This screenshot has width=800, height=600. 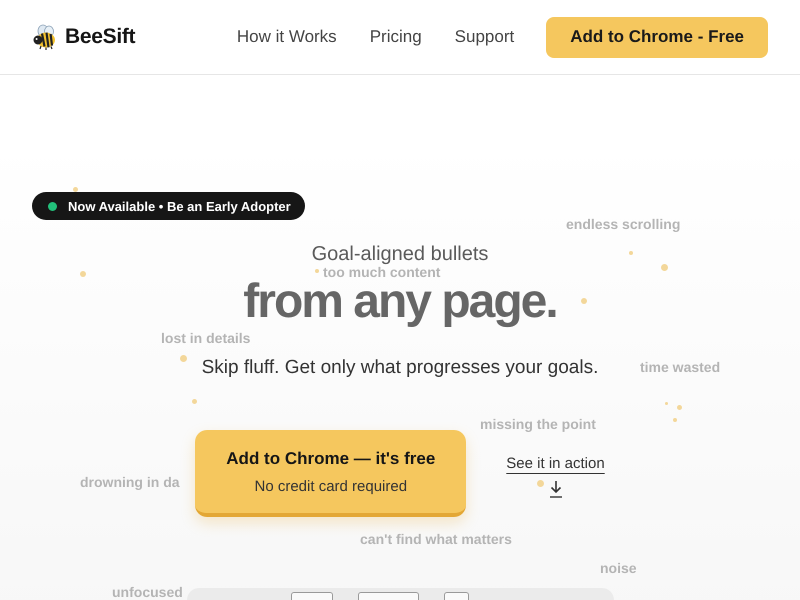 What do you see at coordinates (52, 206) in the screenshot?
I see `status-dot-icon` at bounding box center [52, 206].